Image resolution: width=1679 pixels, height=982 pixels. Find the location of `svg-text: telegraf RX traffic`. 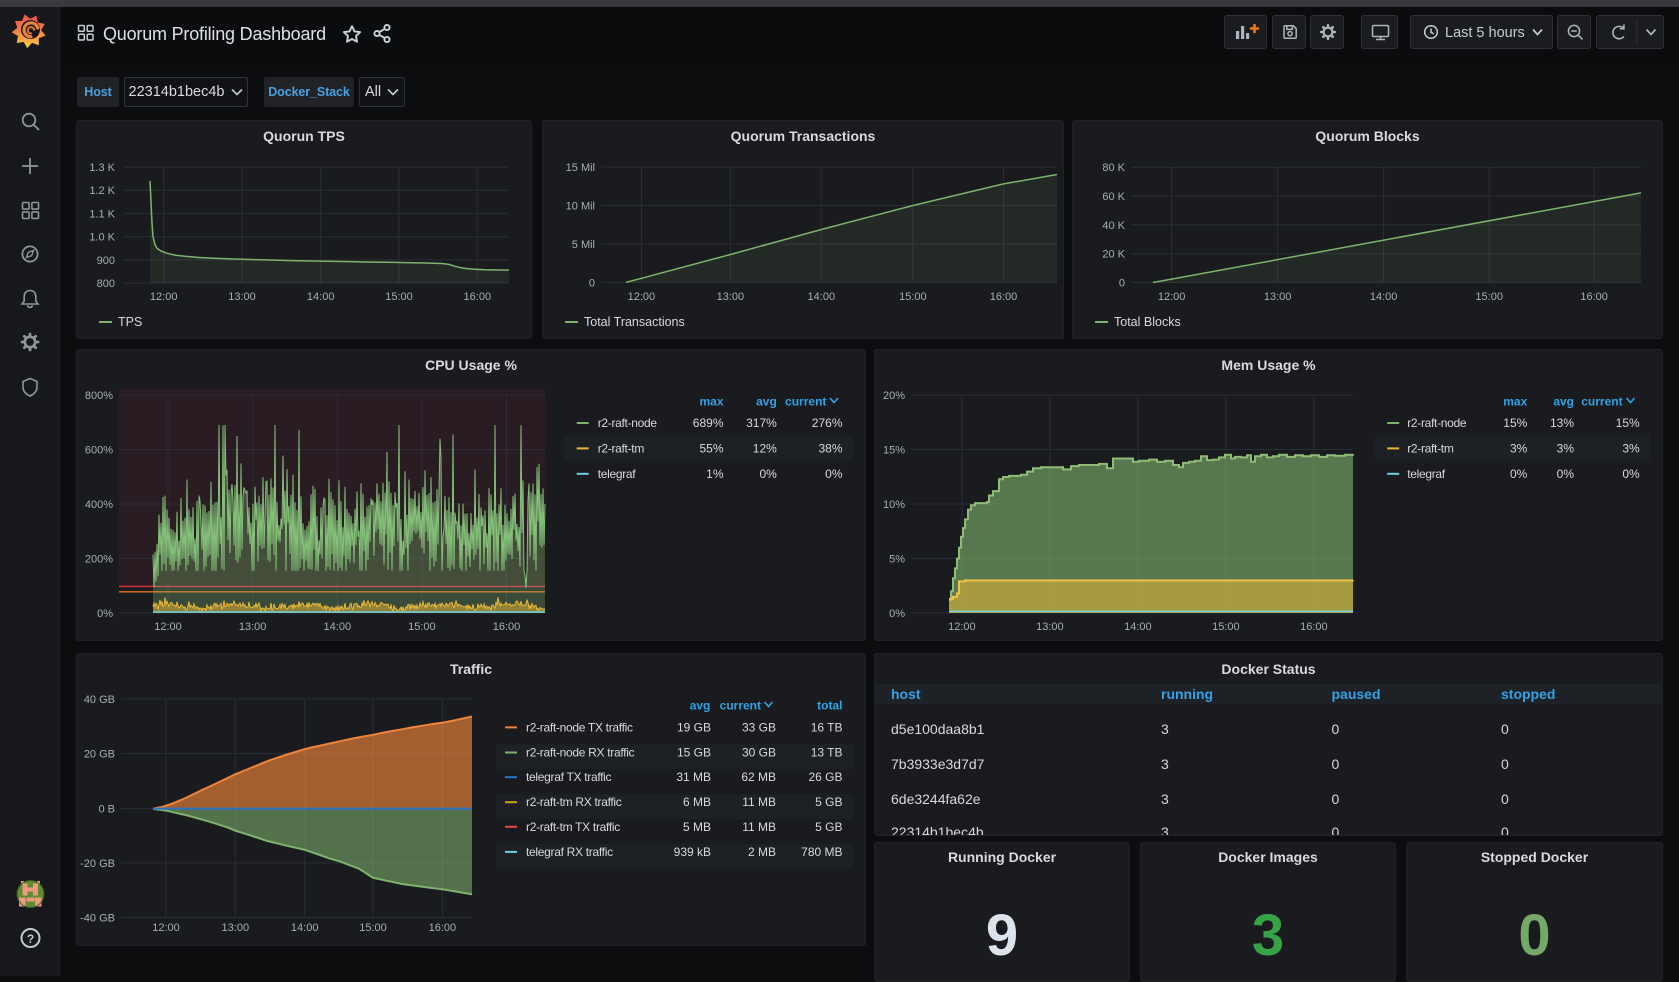

svg-text: telegraf RX traffic is located at coordinates (569, 852).